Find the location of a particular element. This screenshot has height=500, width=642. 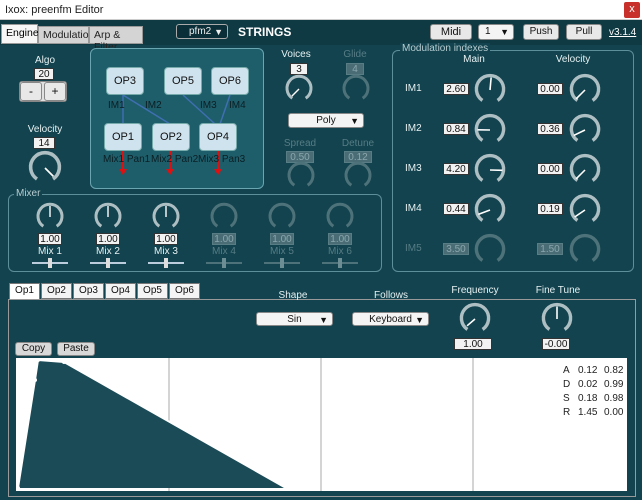

mix3-value: 1.00 is located at coordinates (166, 239).